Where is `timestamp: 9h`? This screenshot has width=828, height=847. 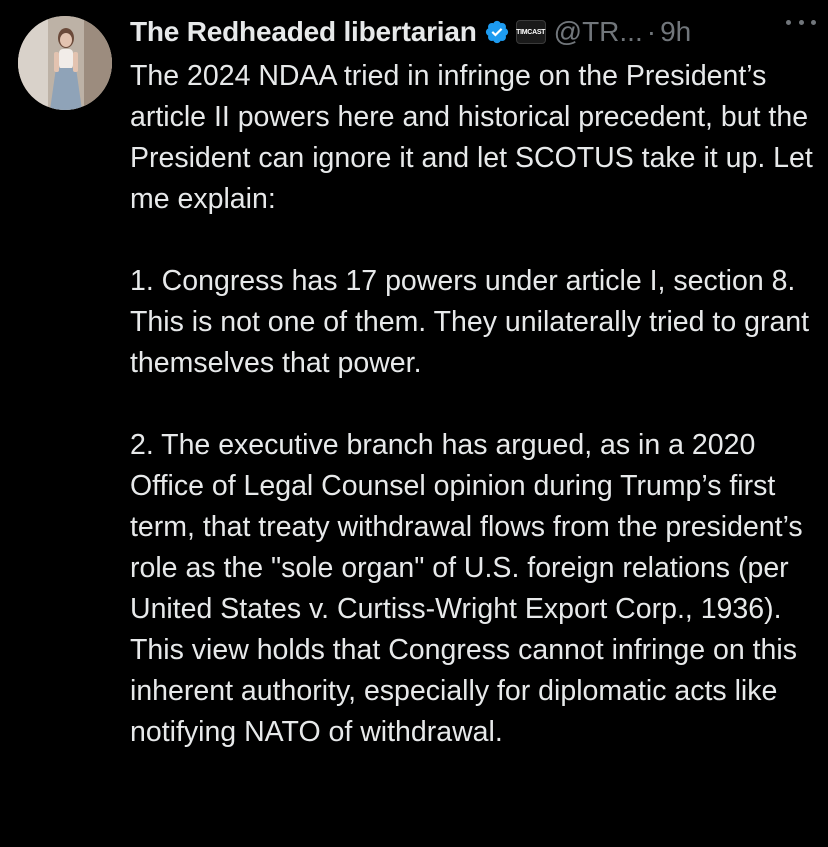
timestamp: 9h is located at coordinates (675, 32).